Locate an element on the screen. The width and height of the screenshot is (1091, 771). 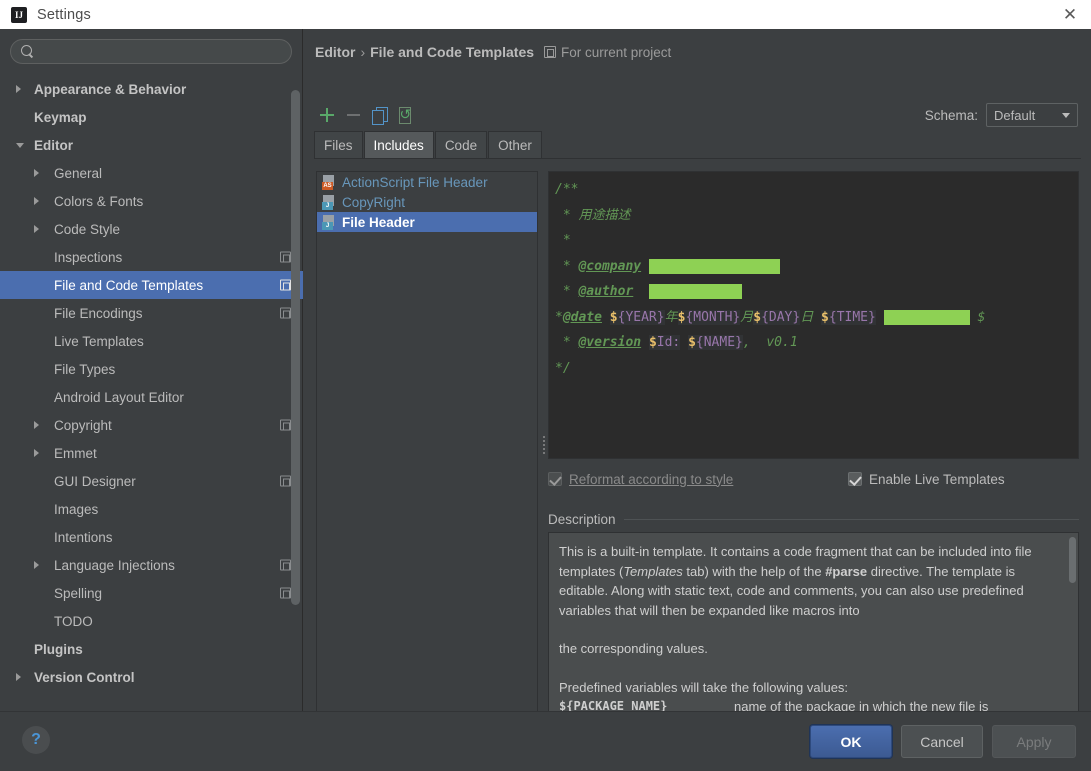
add-template-button is located at coordinates (327, 115).